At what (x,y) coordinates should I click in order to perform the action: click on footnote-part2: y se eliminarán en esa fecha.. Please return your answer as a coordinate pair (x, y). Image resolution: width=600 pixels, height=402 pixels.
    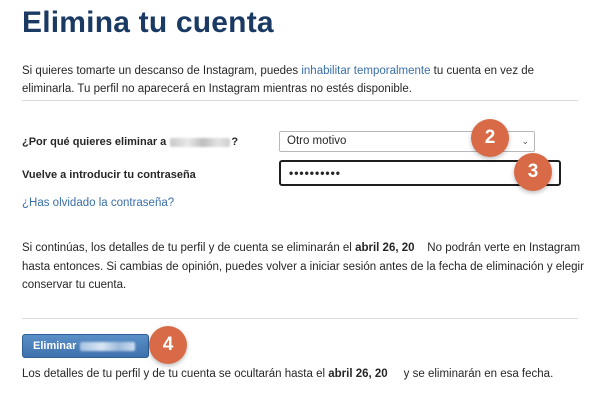
    Looking at the image, I should click on (470, 374).